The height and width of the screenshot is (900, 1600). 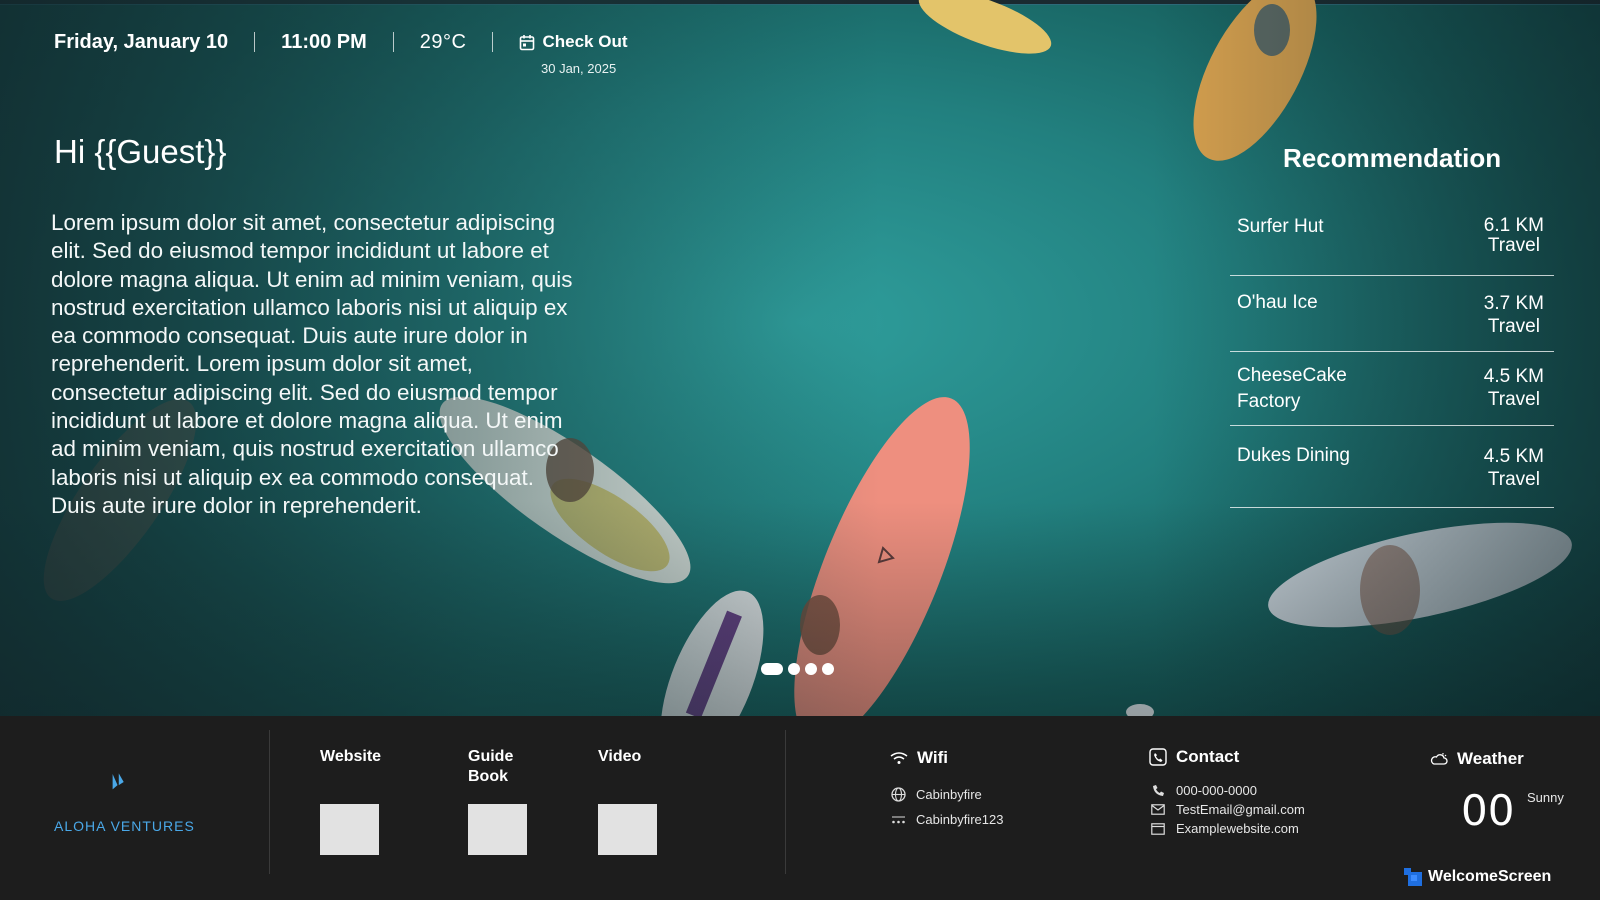 I want to click on place-name: CheeseCake Factory, so click(x=1292, y=388).